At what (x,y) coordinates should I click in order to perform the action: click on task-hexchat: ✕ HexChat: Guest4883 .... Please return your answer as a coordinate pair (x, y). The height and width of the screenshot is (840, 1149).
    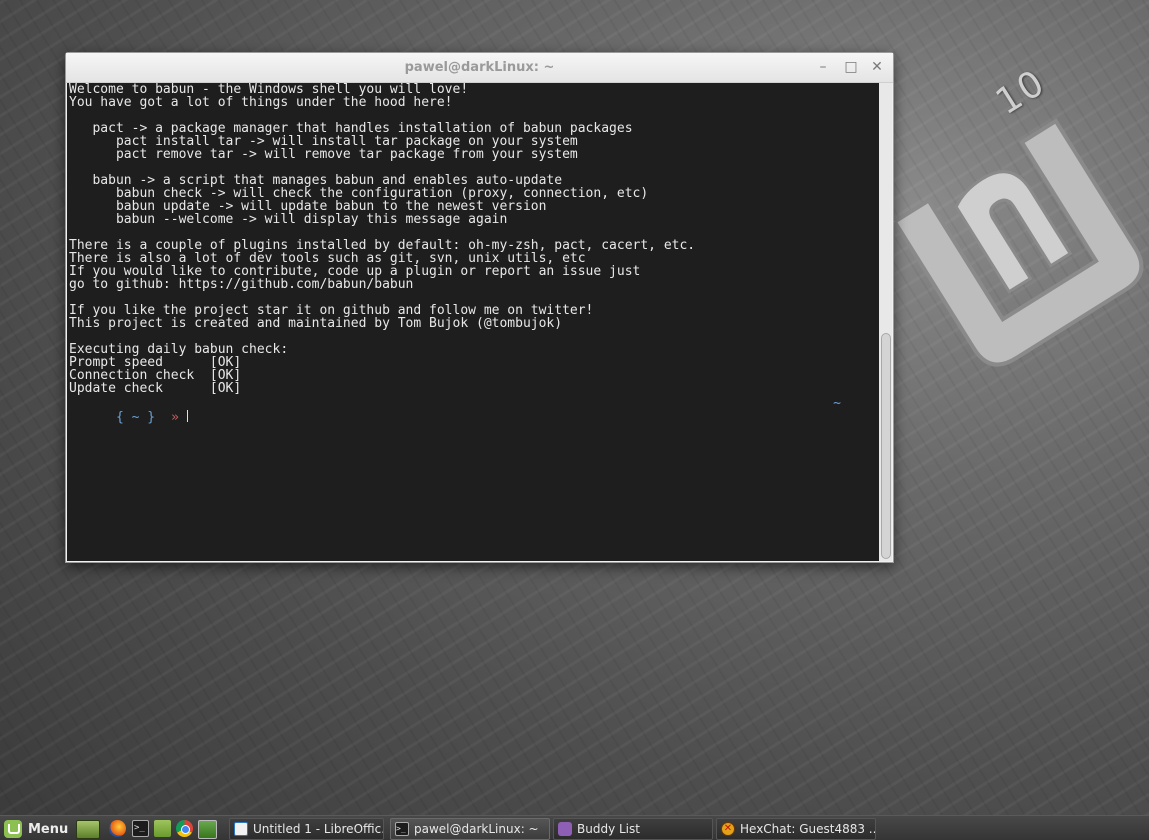
    Looking at the image, I should click on (796, 829).